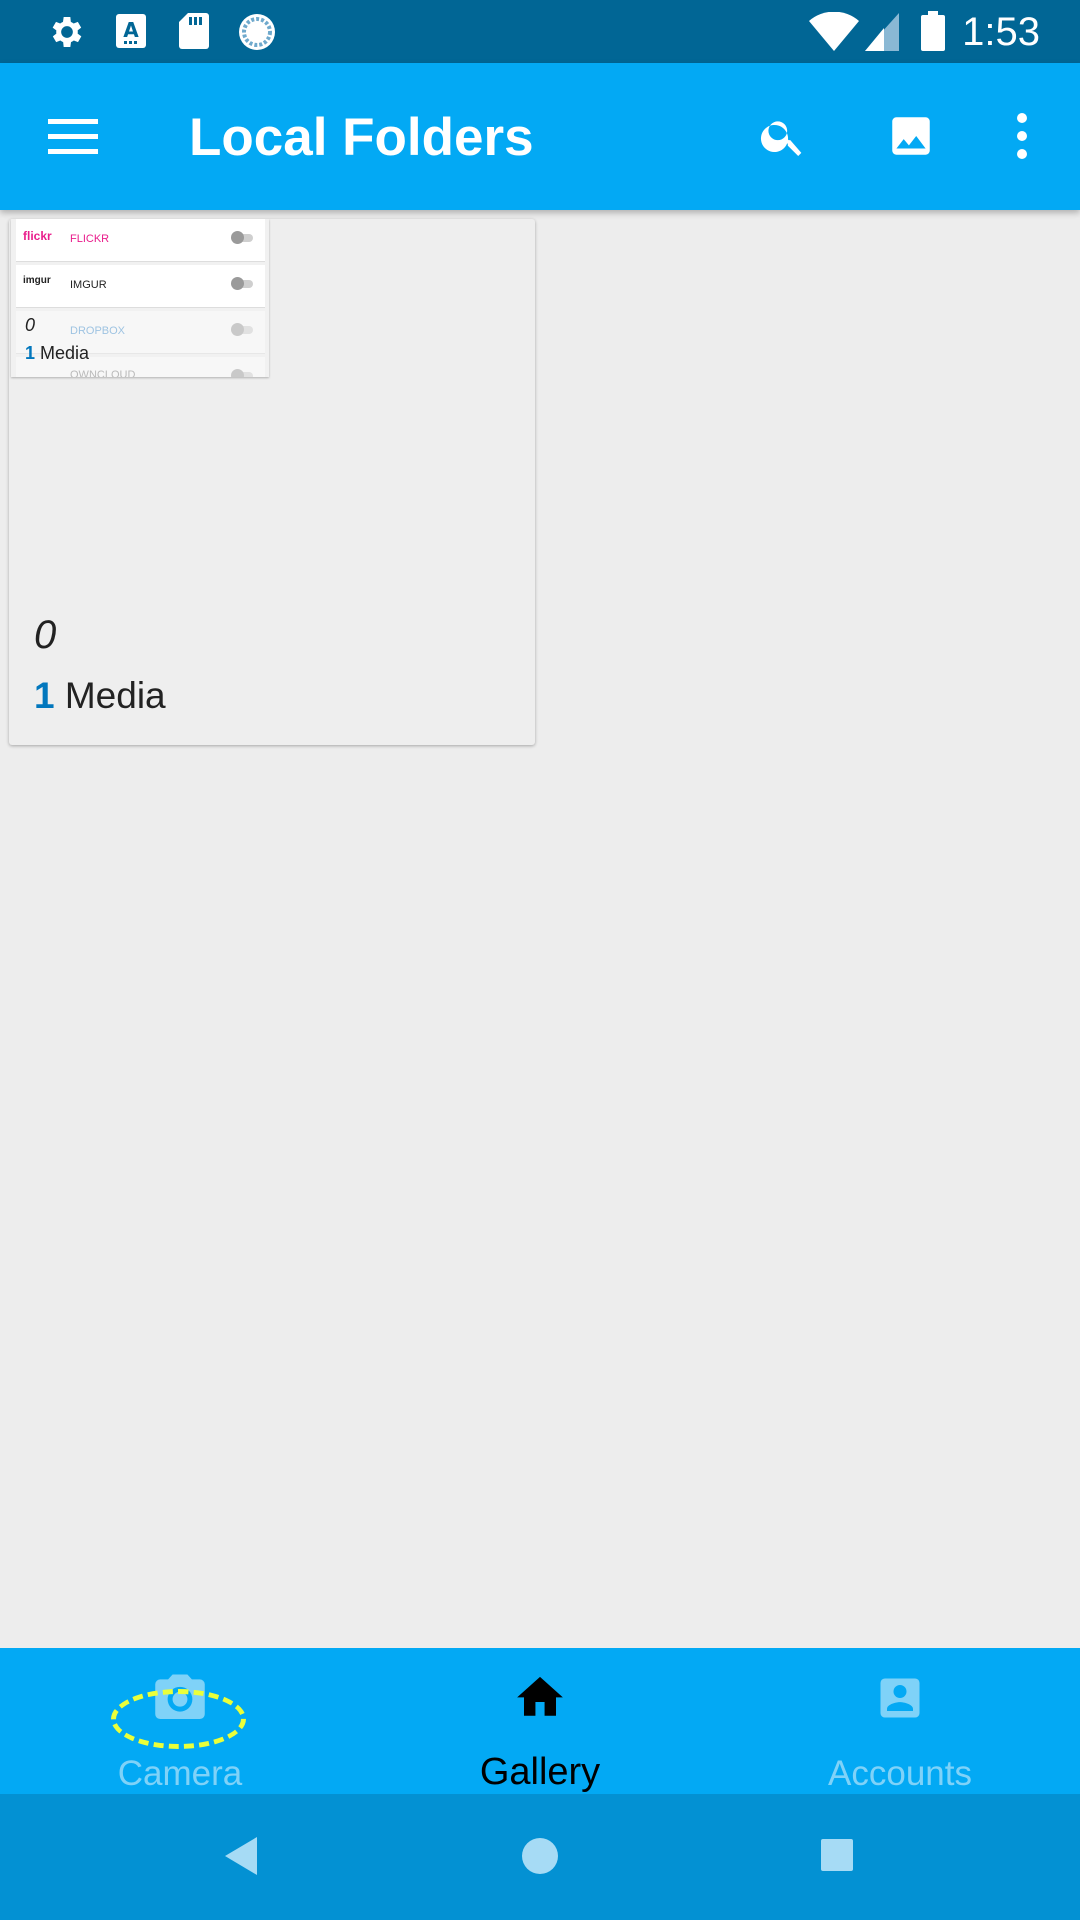 This screenshot has width=1080, height=1920. Describe the element at coordinates (241, 1856) in the screenshot. I see `back-icon` at that location.